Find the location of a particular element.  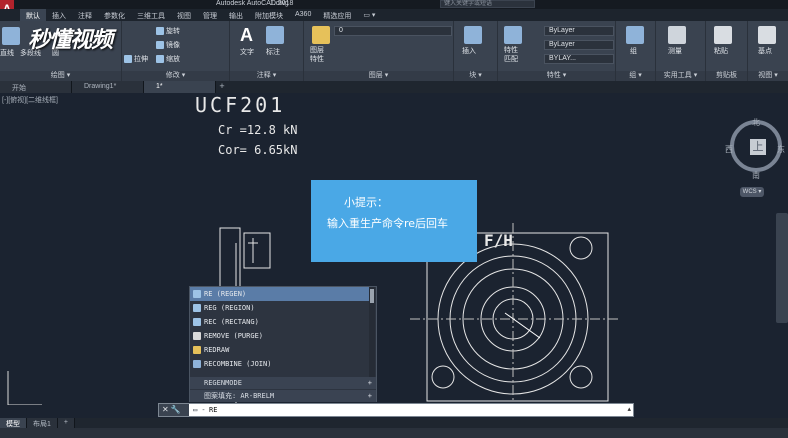

match-properties-button: 特性匹配 is located at coordinates (512, 55).